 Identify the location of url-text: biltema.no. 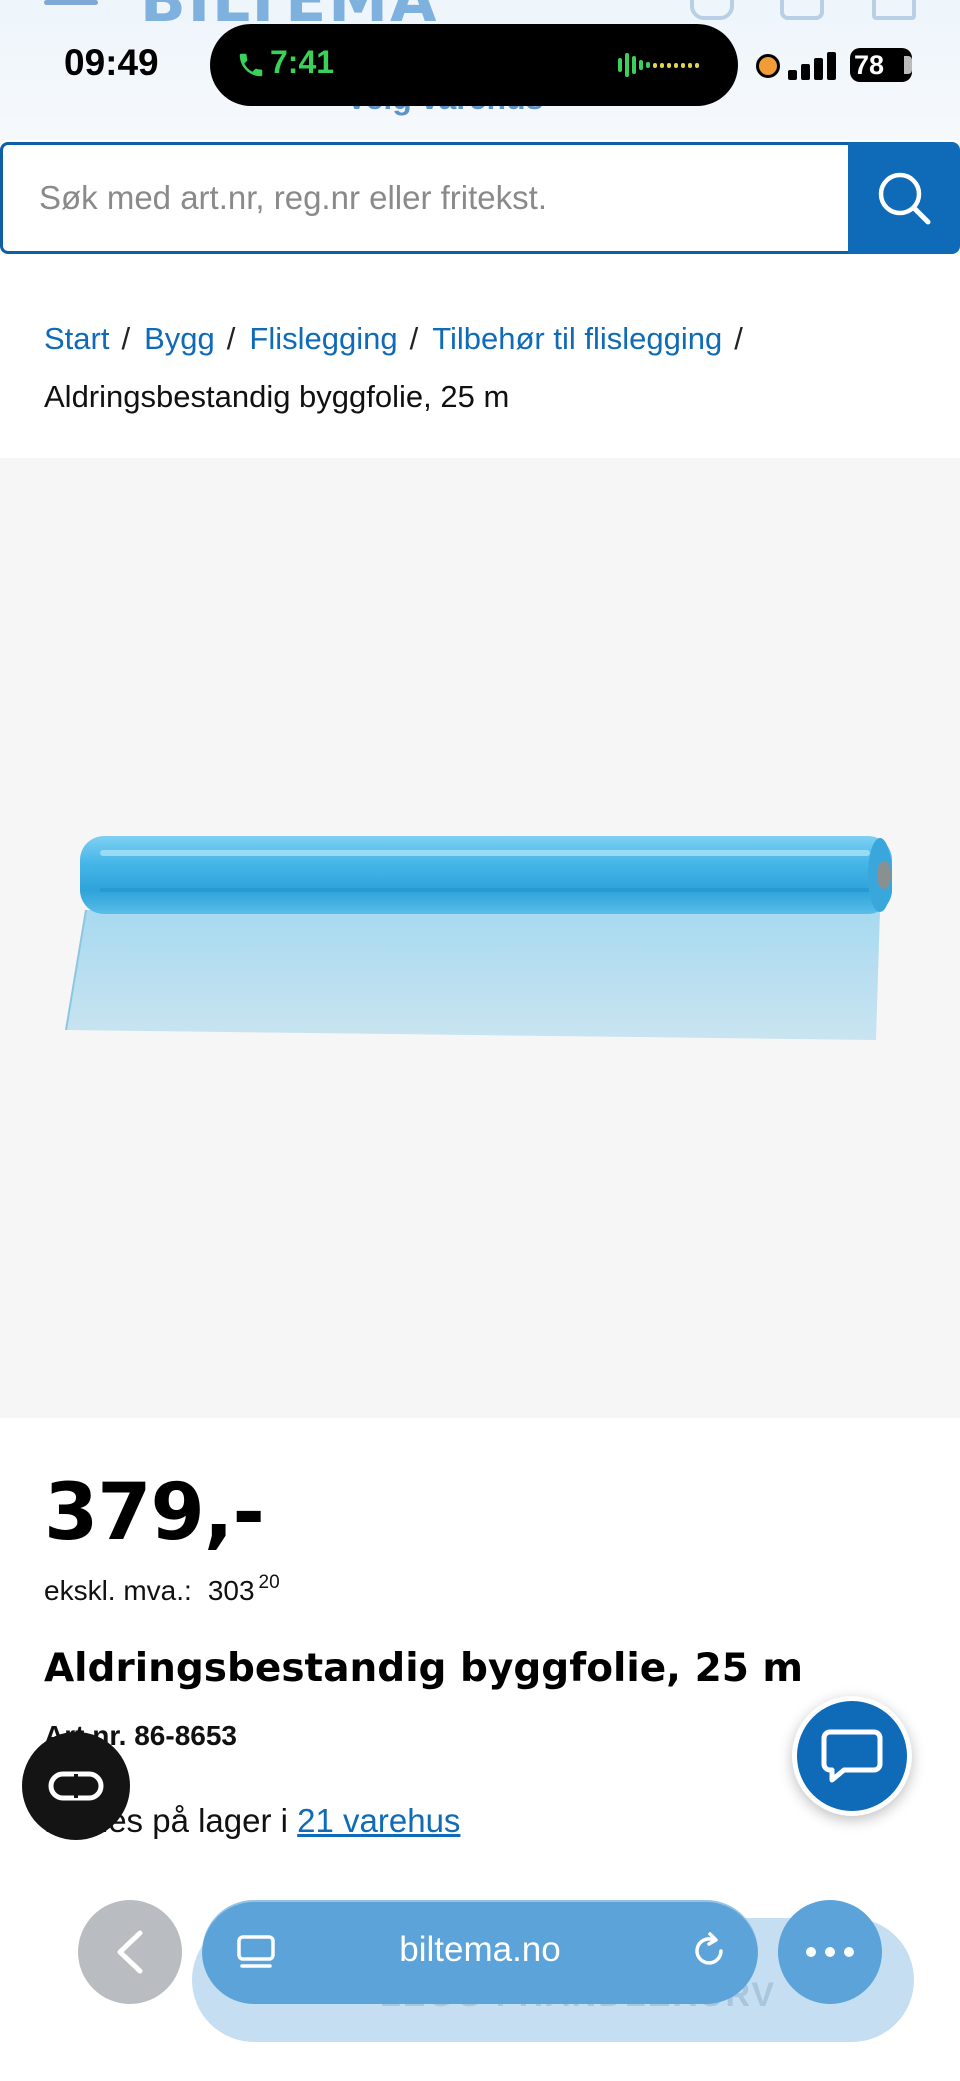
(480, 1949).